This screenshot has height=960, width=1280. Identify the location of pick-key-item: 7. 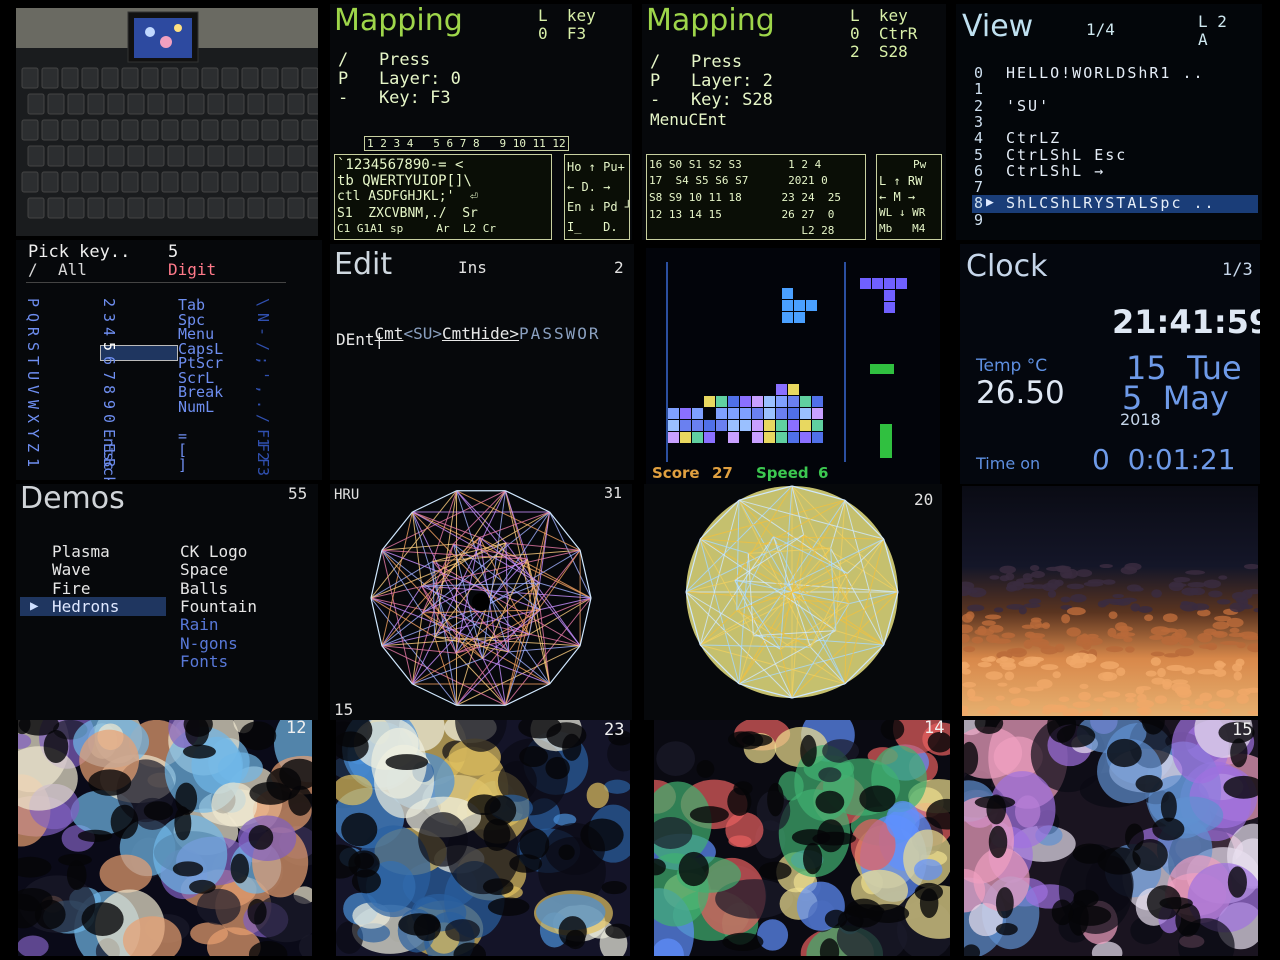
(109, 375).